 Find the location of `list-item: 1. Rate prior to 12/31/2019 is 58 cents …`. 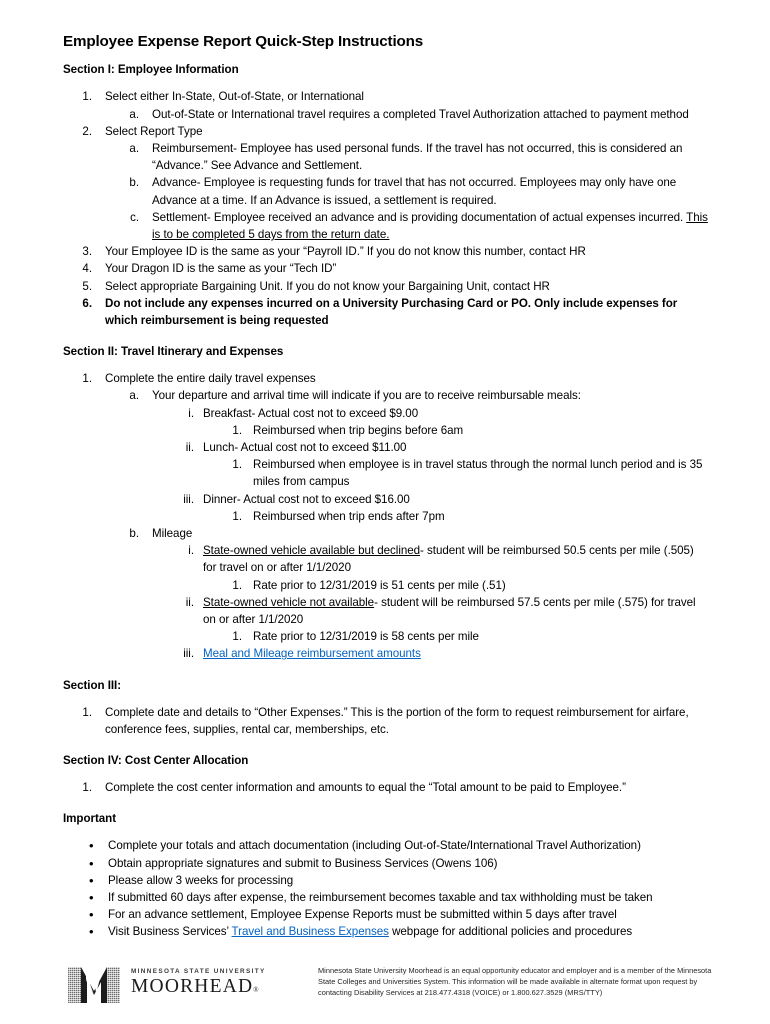

list-item: 1. Rate prior to 12/31/2019 is 58 cents … is located at coordinates (385, 636).